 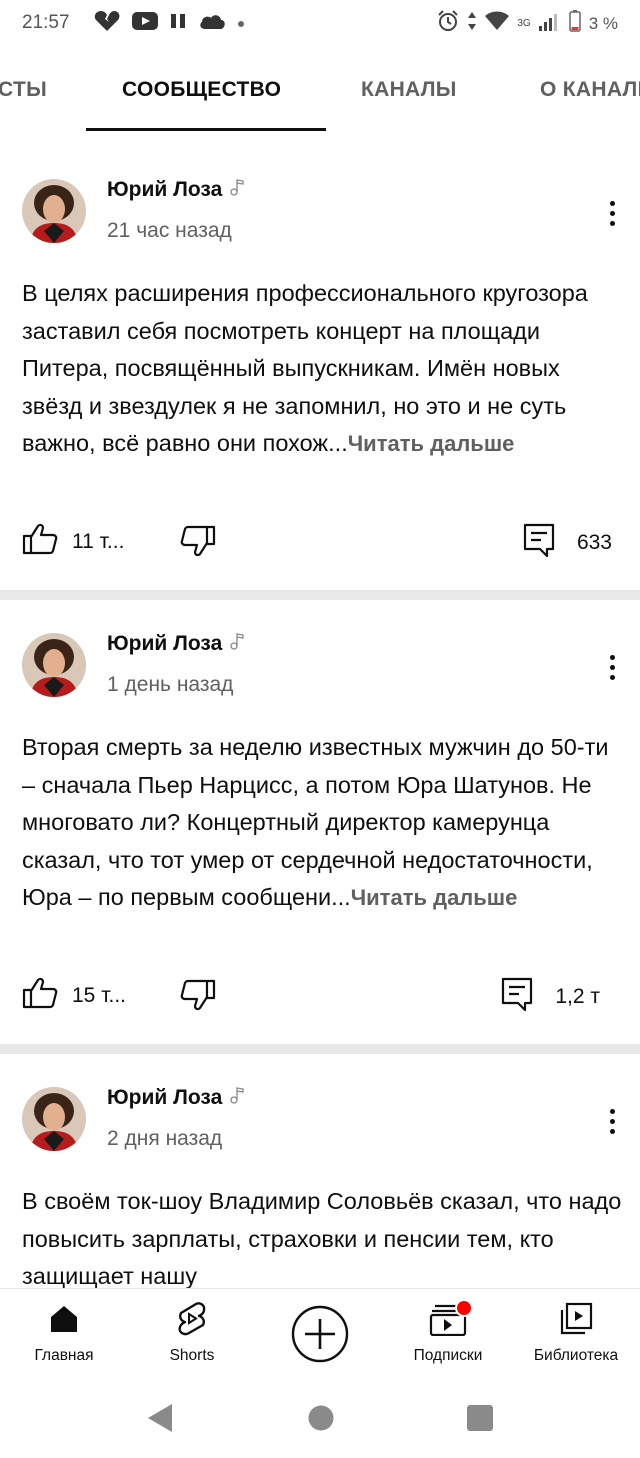 What do you see at coordinates (590, 90) in the screenshot?
I see `tab-about: О КАНАЛЕ` at bounding box center [590, 90].